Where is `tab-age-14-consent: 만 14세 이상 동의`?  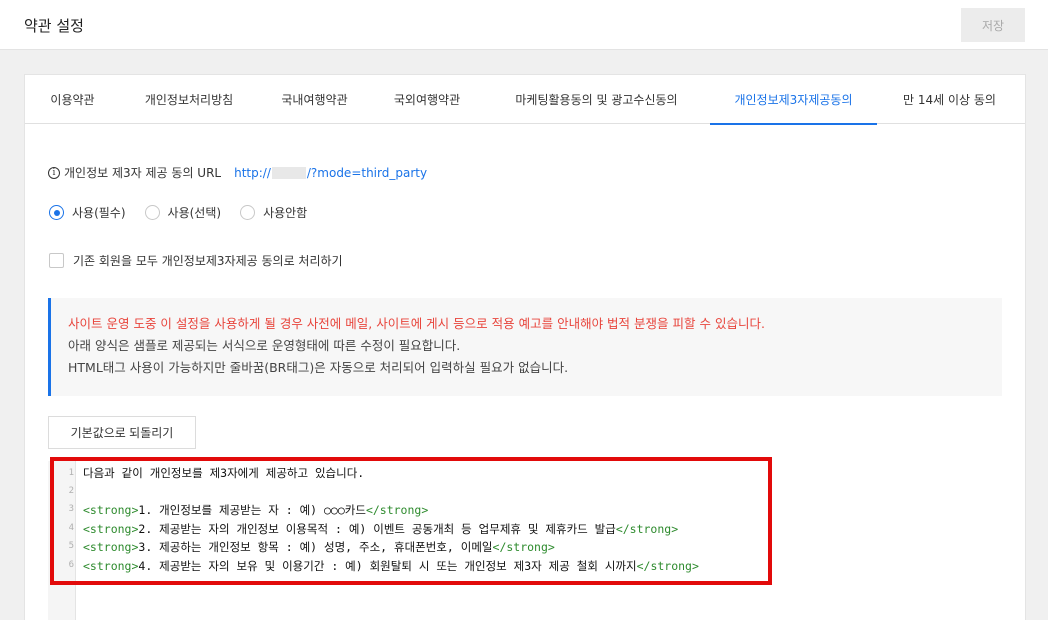
tab-age-14-consent: 만 14세 이상 동의 is located at coordinates (949, 99).